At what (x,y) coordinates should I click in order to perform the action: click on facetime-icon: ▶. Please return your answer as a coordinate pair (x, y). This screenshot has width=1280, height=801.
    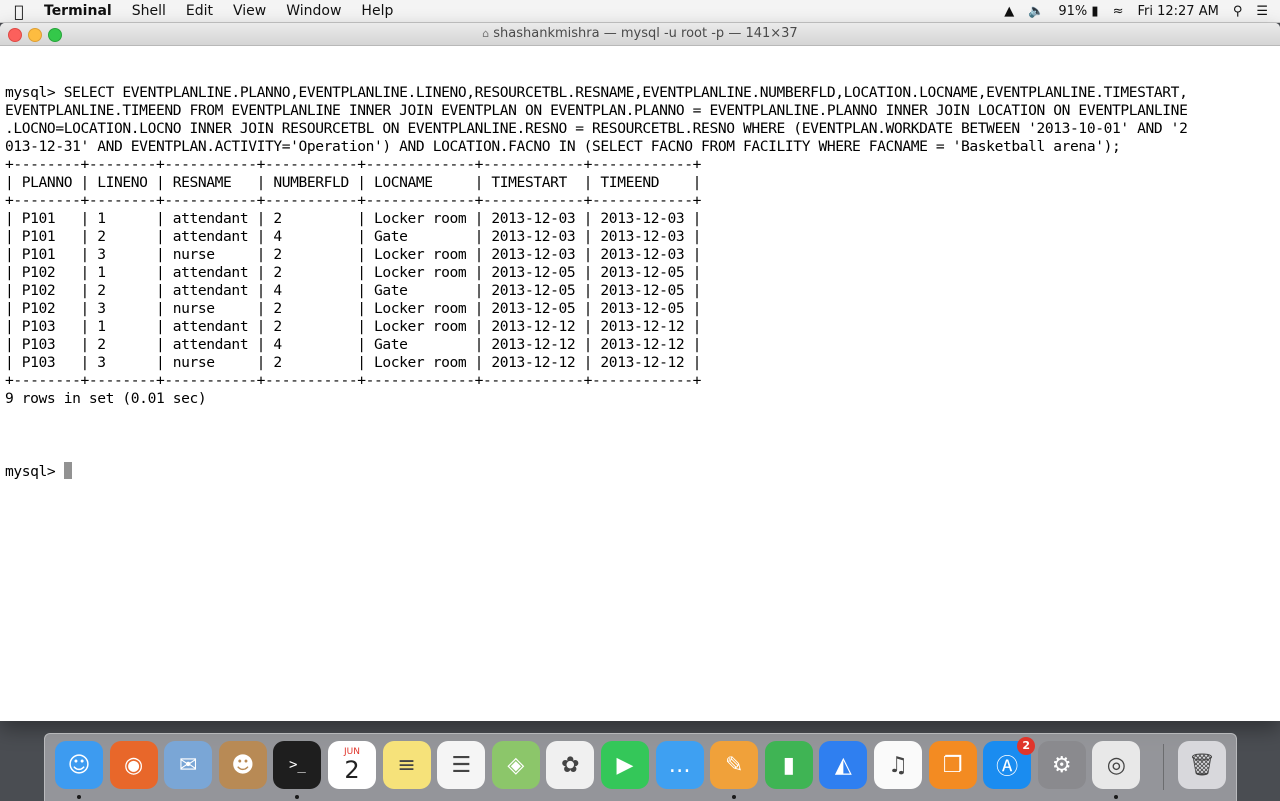
    Looking at the image, I should click on (625, 765).